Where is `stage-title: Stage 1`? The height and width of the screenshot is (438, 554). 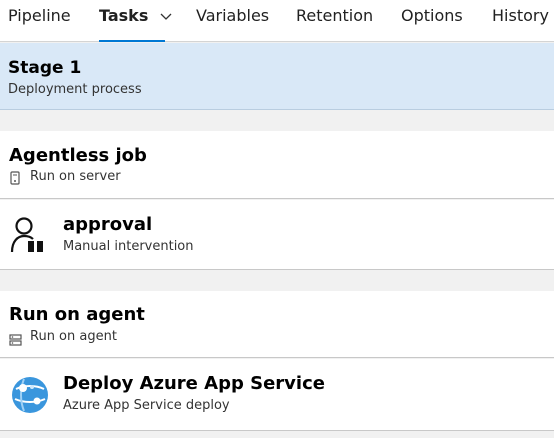 stage-title: Stage 1 is located at coordinates (45, 68).